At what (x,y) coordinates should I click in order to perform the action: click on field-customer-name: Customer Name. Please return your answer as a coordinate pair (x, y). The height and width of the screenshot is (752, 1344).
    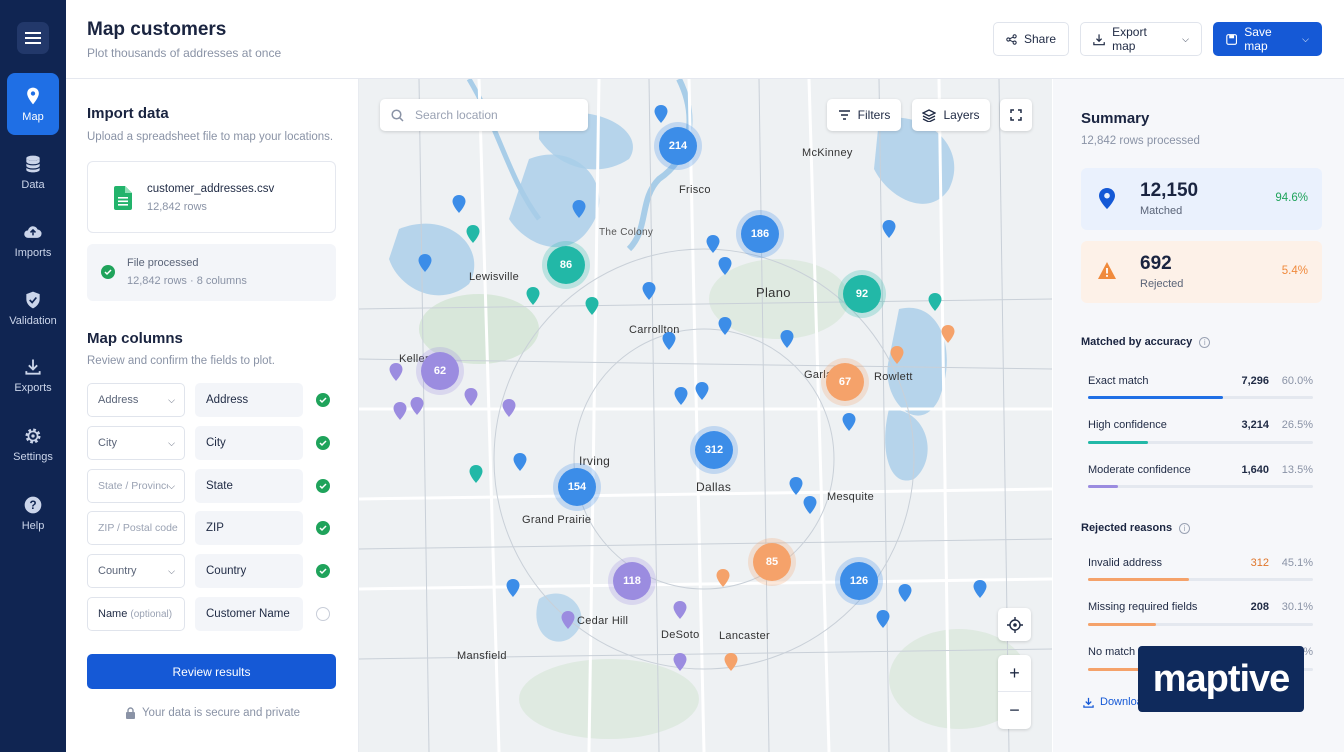
    Looking at the image, I should click on (249, 614).